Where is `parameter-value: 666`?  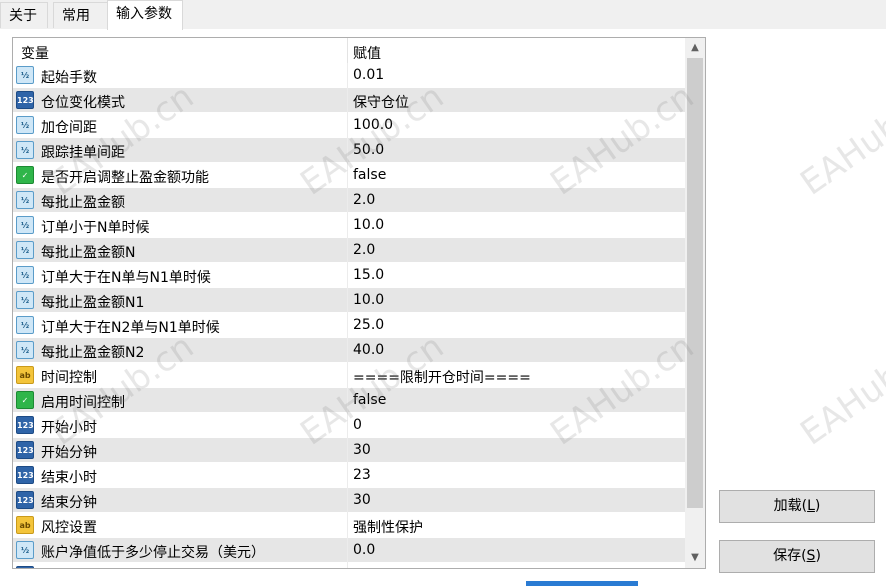
parameter-value: 666 is located at coordinates (366, 567).